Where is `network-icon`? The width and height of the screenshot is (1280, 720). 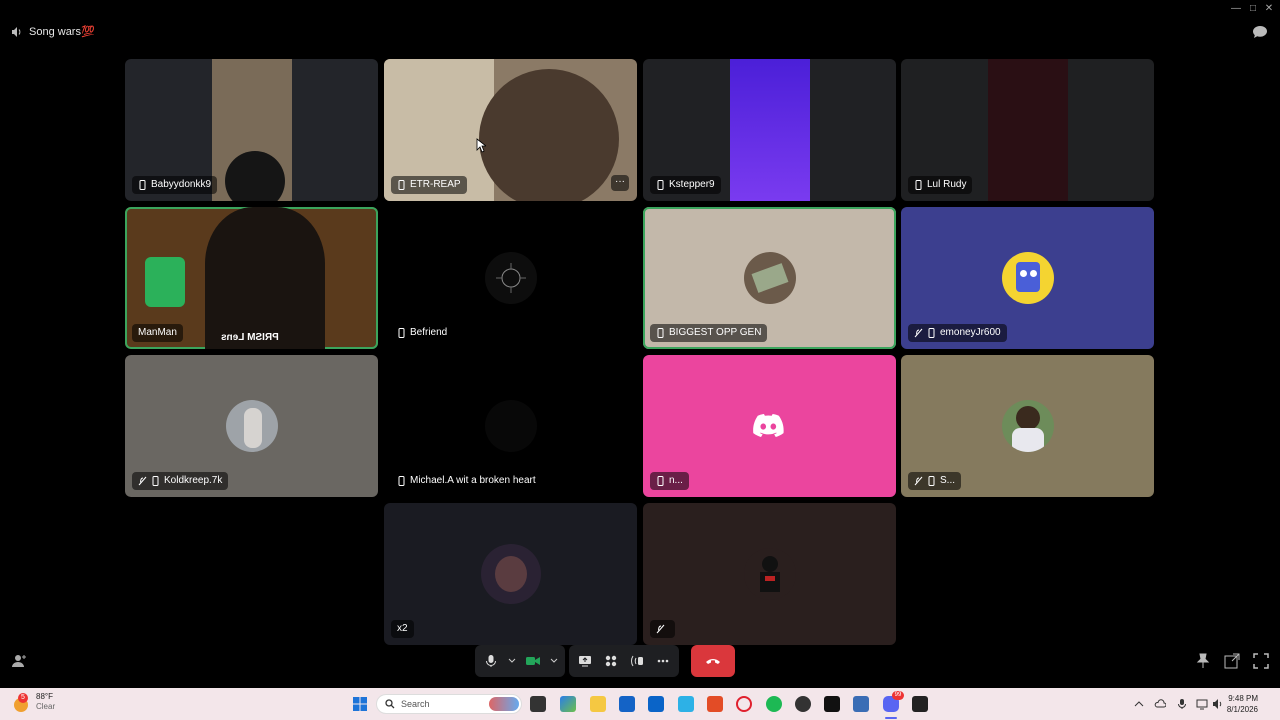 network-icon is located at coordinates (1202, 704).